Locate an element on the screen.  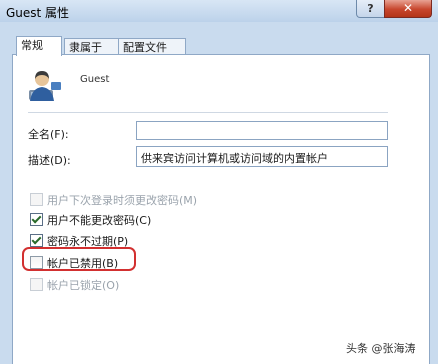
separator is located at coordinates (208, 112).